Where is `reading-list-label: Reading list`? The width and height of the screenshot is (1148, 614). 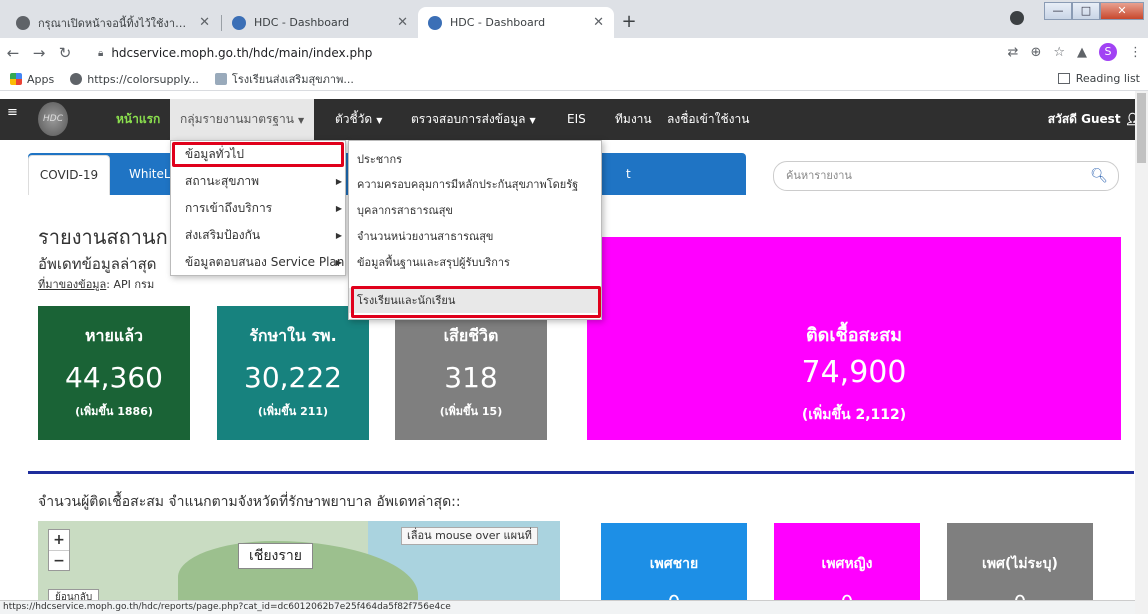
reading-list-label: Reading list is located at coordinates (1107, 78).